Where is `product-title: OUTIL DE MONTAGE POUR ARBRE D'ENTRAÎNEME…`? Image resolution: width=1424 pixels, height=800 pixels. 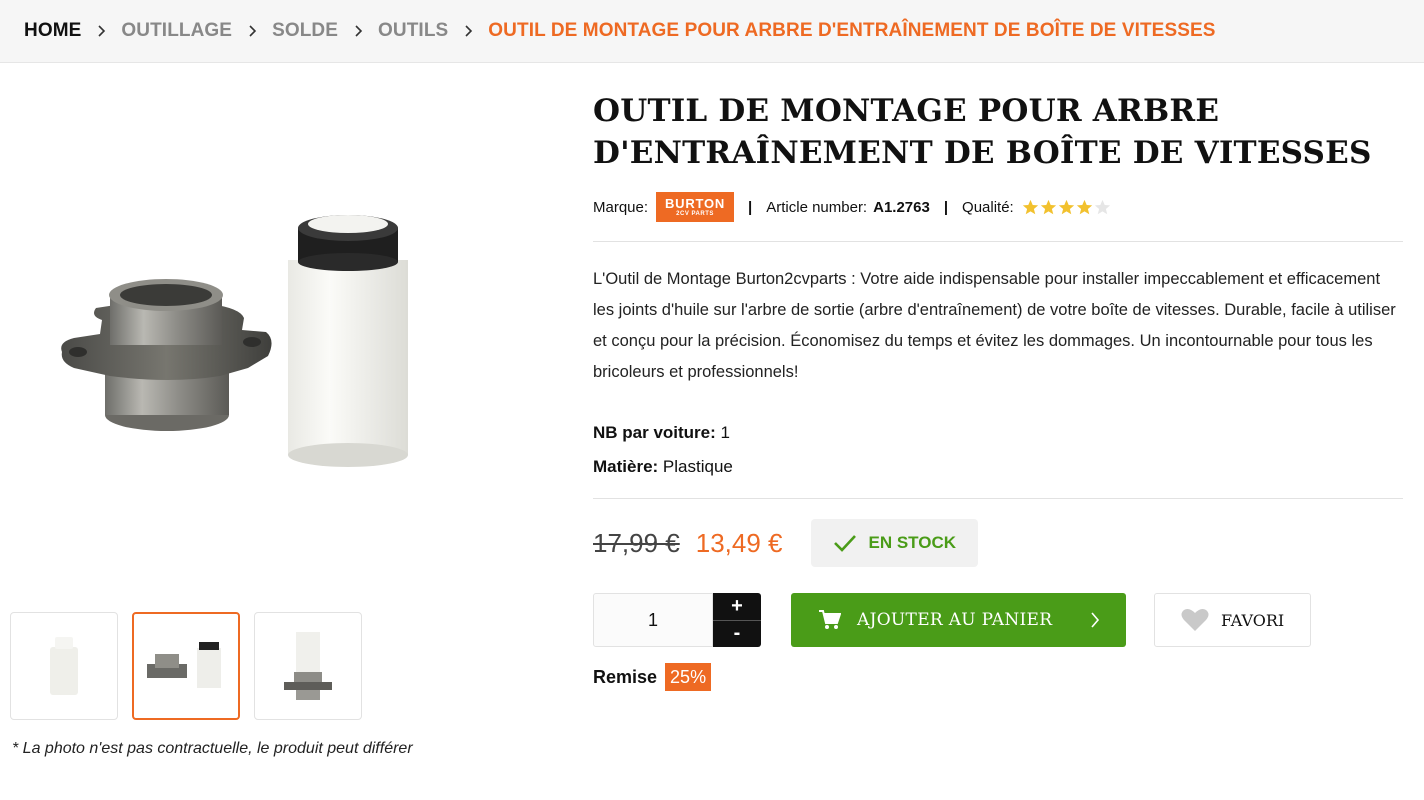
product-title: OUTIL DE MONTAGE POUR ARBRE D'ENTRAÎNEME… is located at coordinates (982, 132).